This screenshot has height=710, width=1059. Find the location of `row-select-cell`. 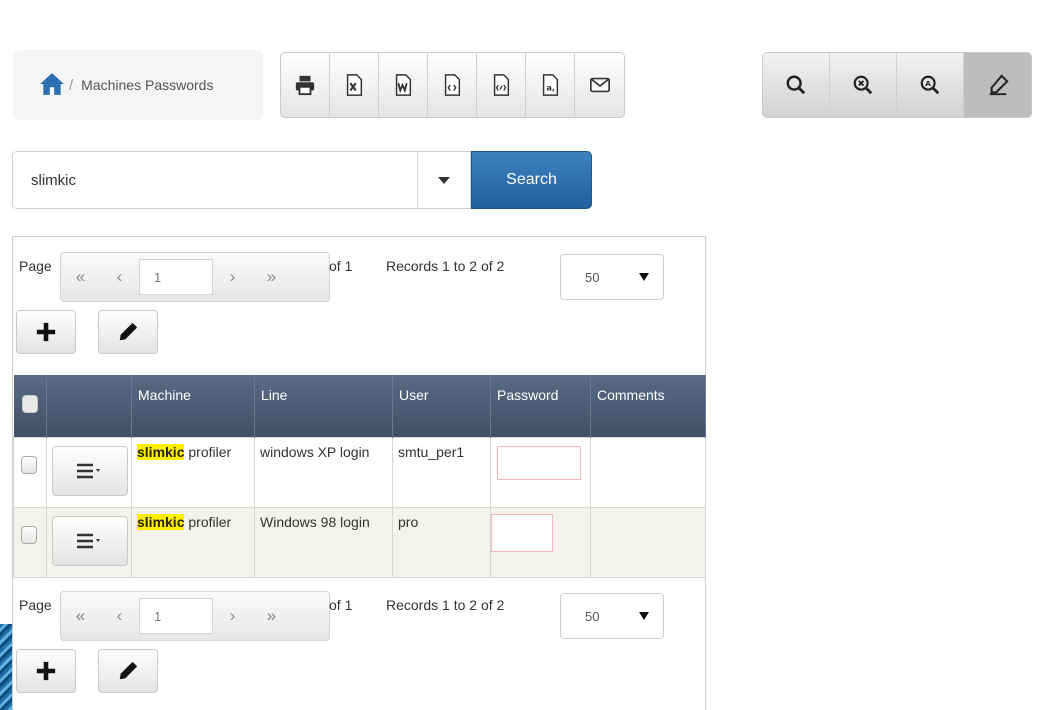

row-select-cell is located at coordinates (30, 472).